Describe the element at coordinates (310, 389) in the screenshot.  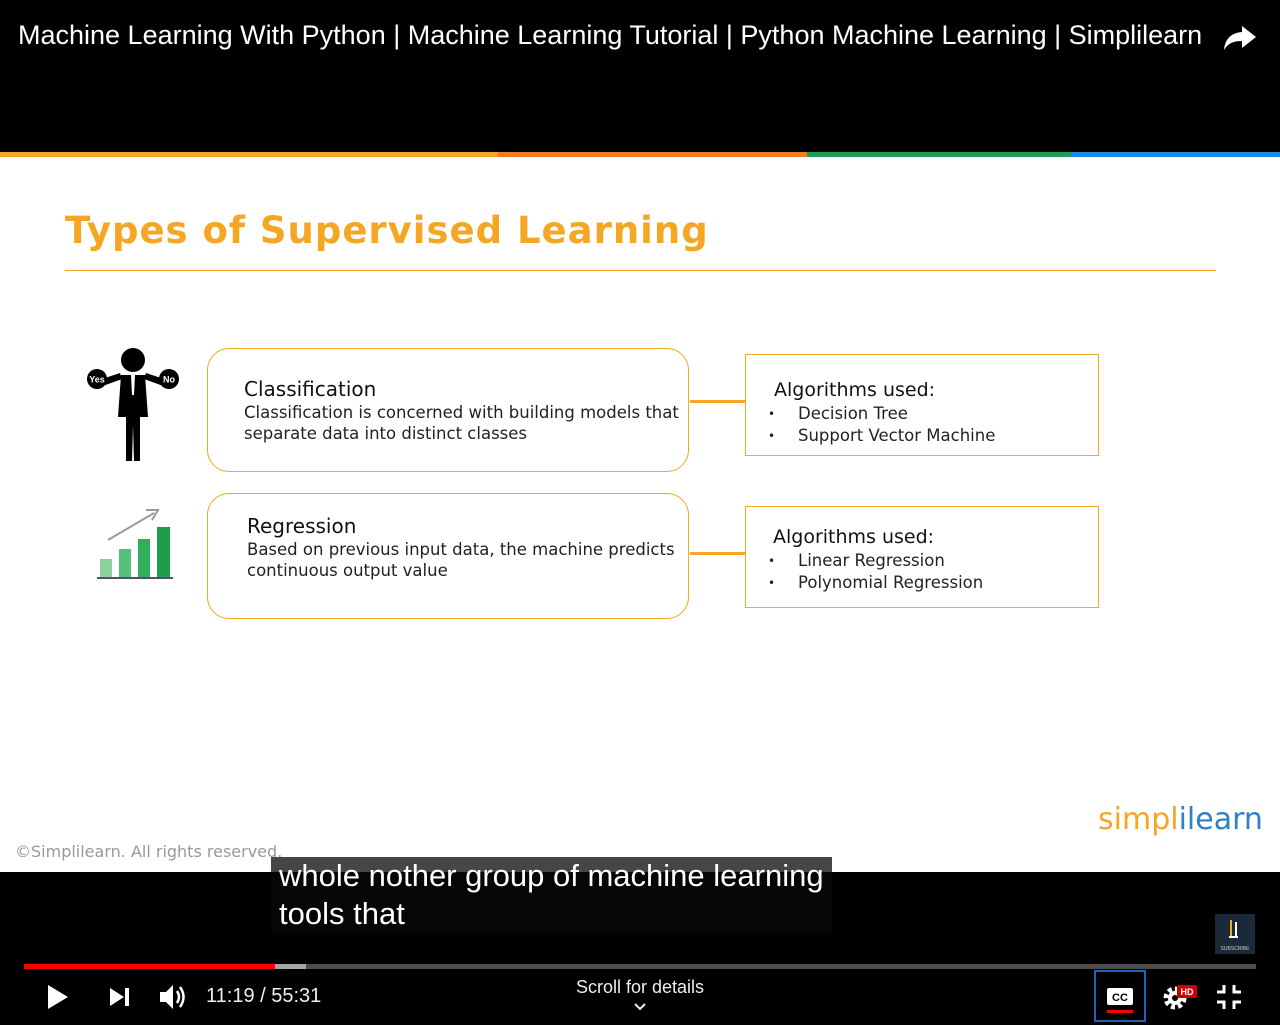
I see `classification-heading: Classification` at that location.